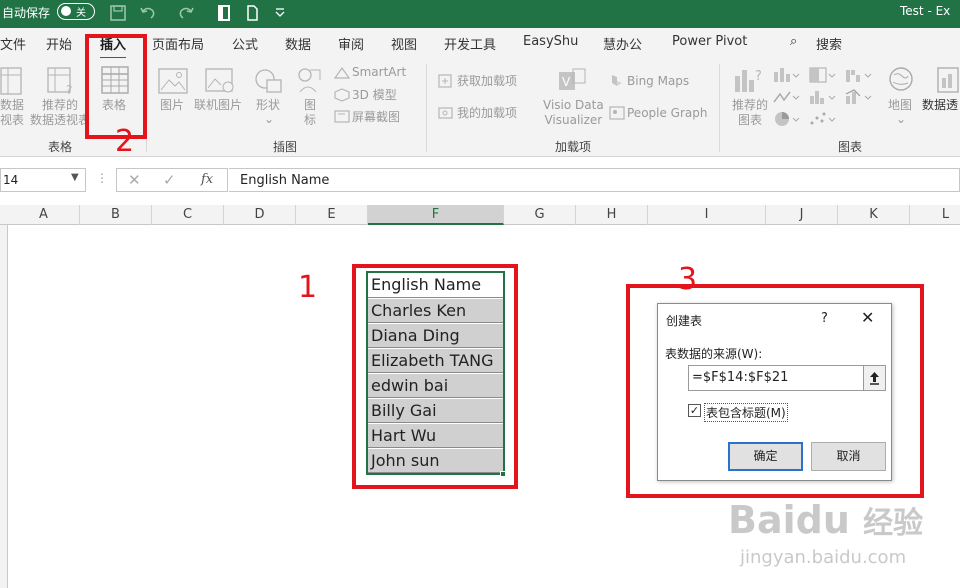  What do you see at coordinates (787, 120) in the screenshot?
I see `pie-chart-icon` at bounding box center [787, 120].